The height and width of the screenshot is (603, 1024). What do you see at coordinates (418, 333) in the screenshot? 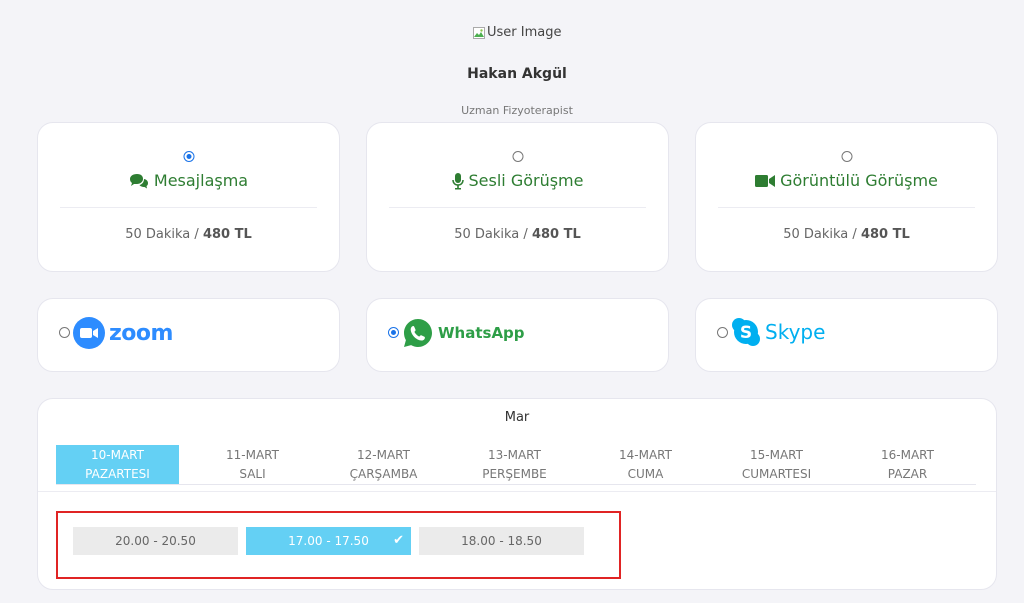
I see `whatsapp-logo-icon` at bounding box center [418, 333].